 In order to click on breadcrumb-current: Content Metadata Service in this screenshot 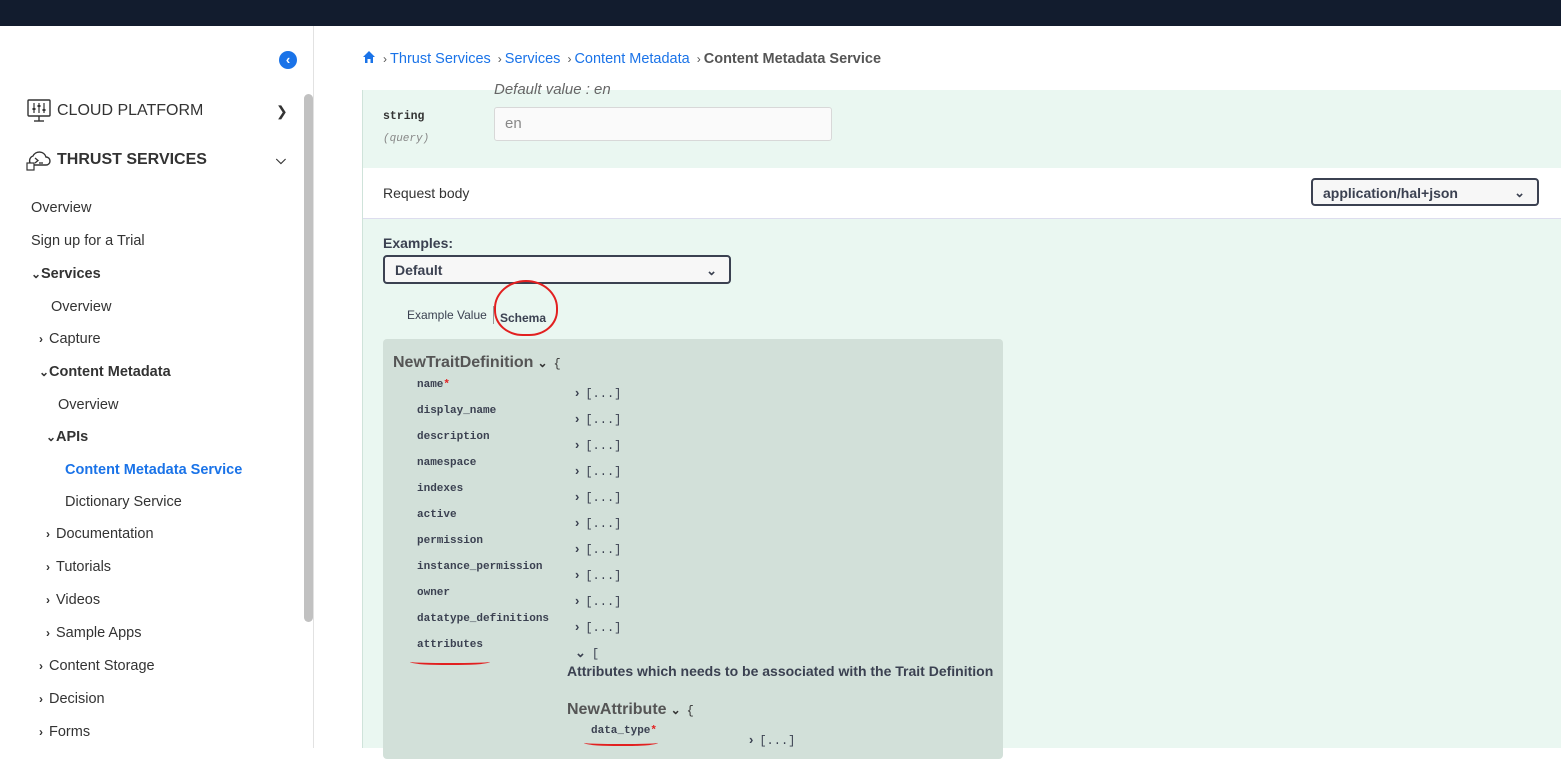, I will do `click(792, 59)`.